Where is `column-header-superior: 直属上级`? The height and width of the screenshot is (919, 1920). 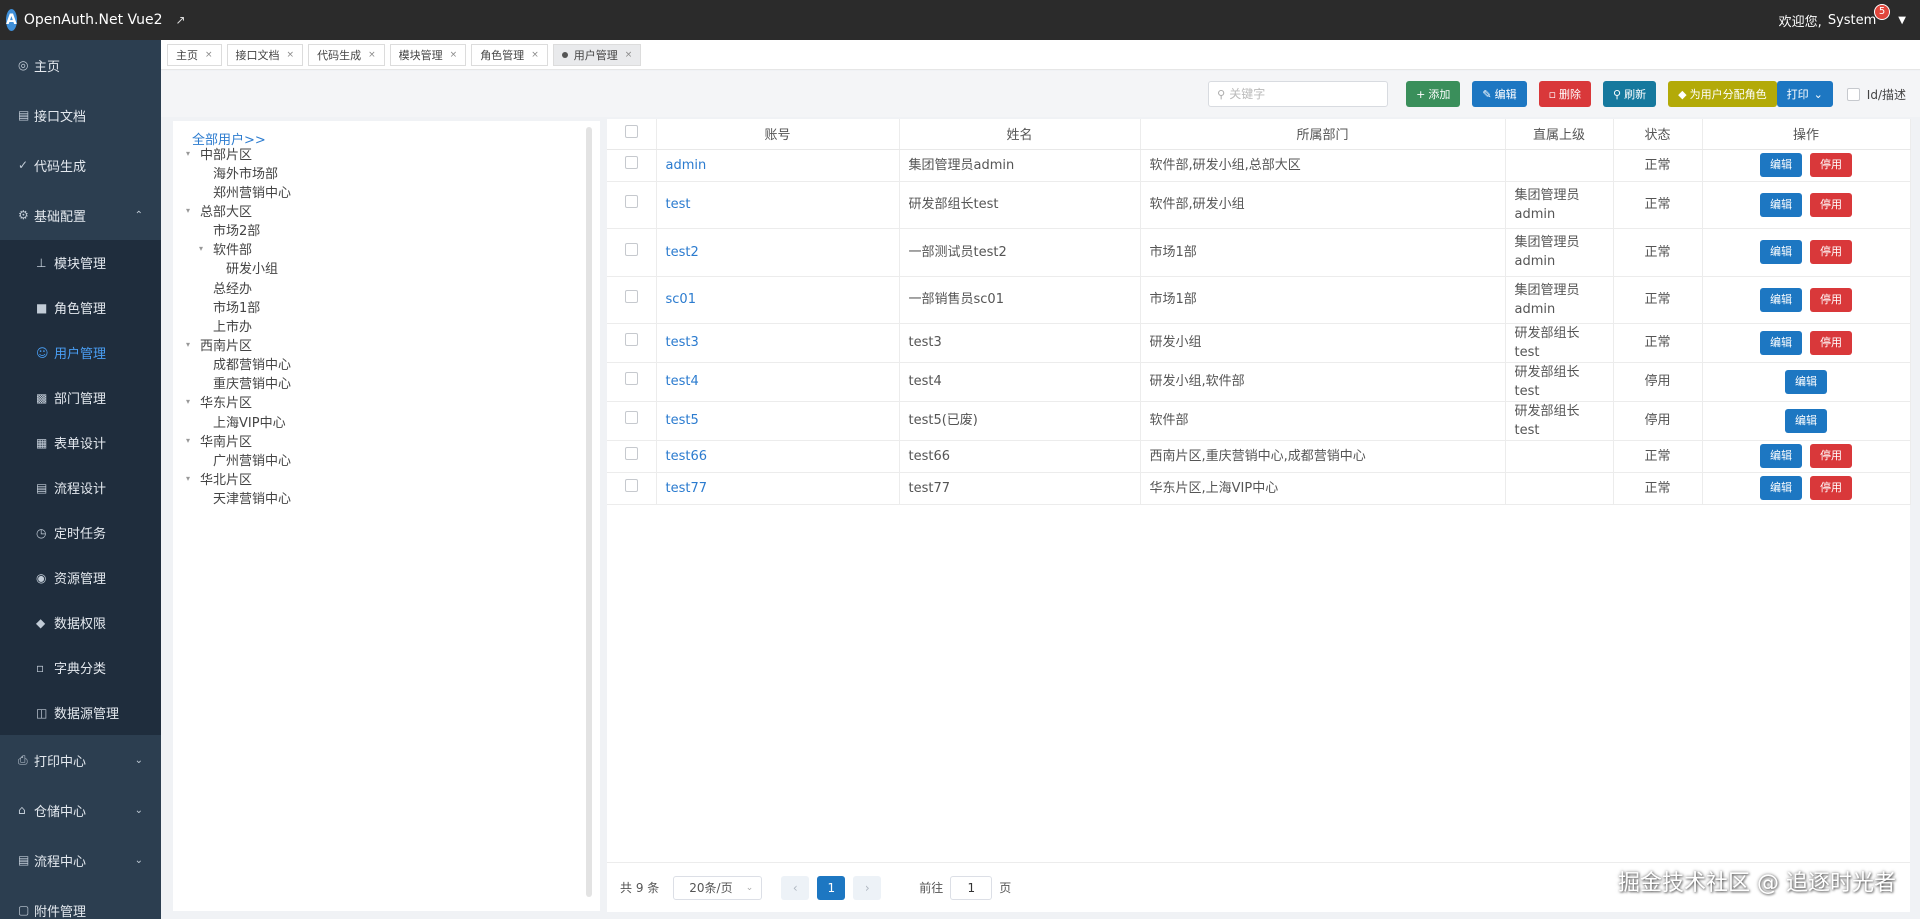
column-header-superior: 直属上级 is located at coordinates (1559, 134).